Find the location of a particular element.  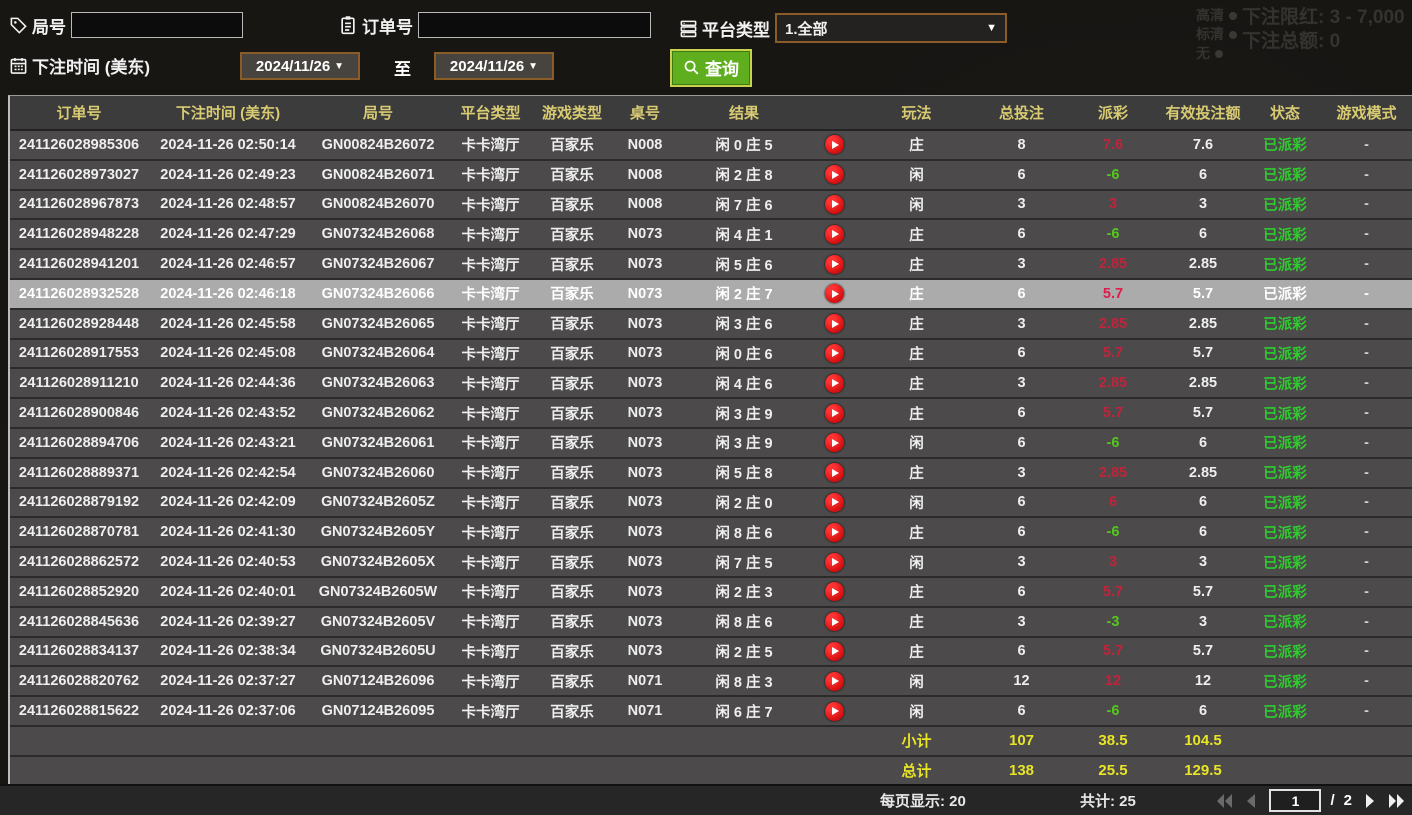

cell-result: 闲 7 庄 6 is located at coordinates (744, 205).